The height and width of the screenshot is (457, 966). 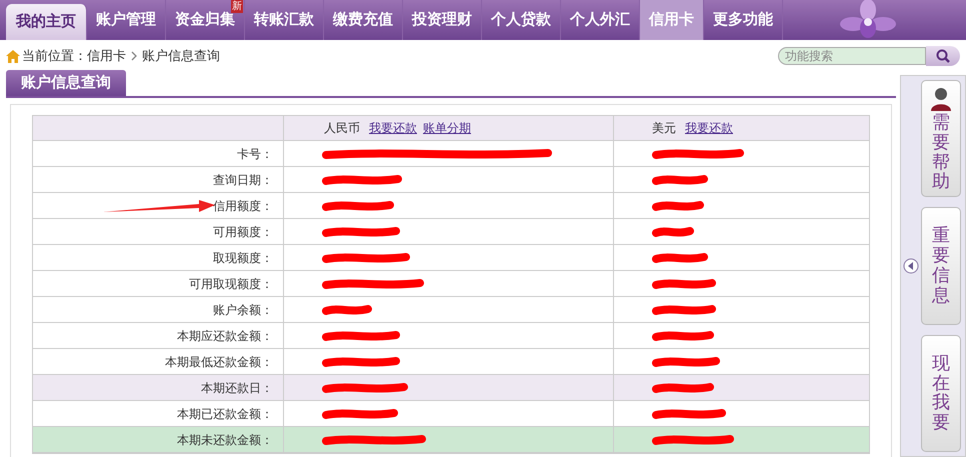 What do you see at coordinates (225, 414) in the screenshot?
I see `field-label: 本期已还款金额：` at bounding box center [225, 414].